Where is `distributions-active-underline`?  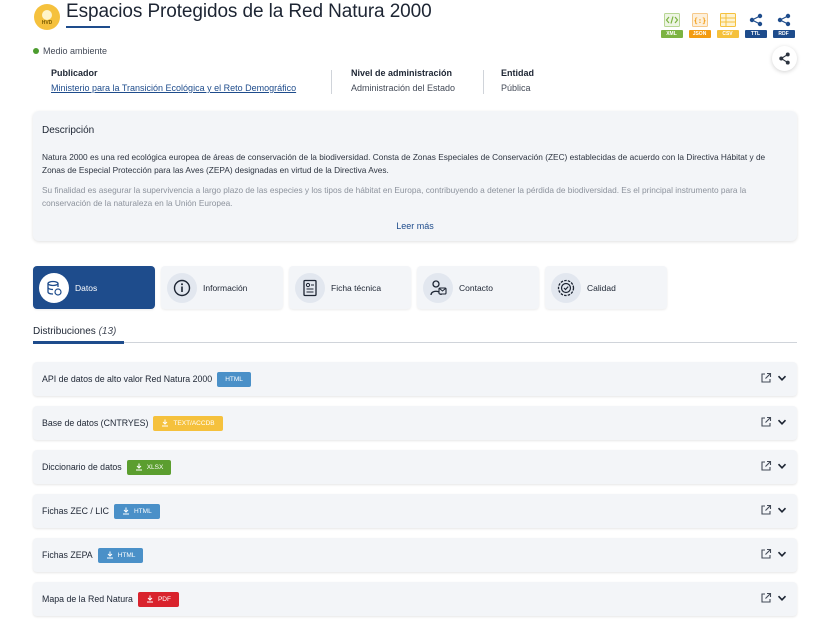 distributions-active-underline is located at coordinates (78, 342).